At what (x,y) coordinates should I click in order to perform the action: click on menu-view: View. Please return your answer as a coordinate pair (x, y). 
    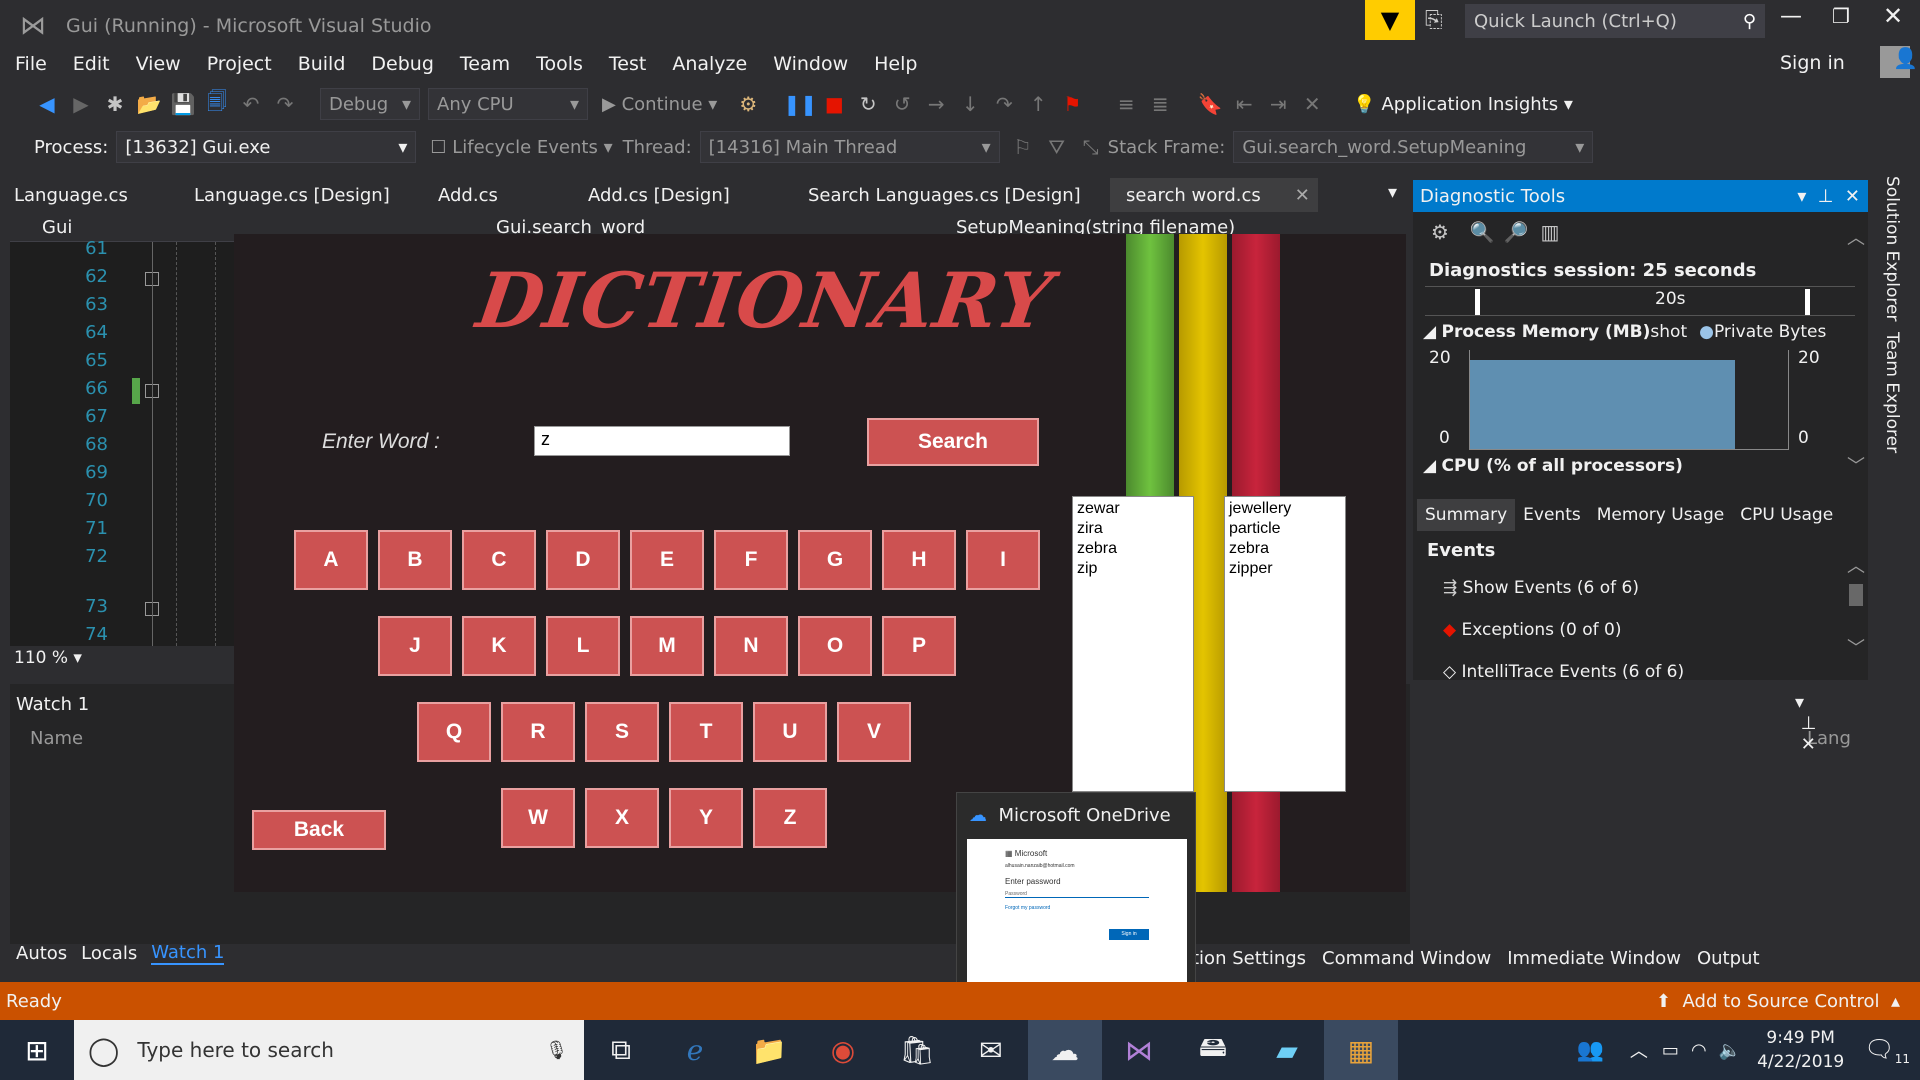
    Looking at the image, I should click on (158, 64).